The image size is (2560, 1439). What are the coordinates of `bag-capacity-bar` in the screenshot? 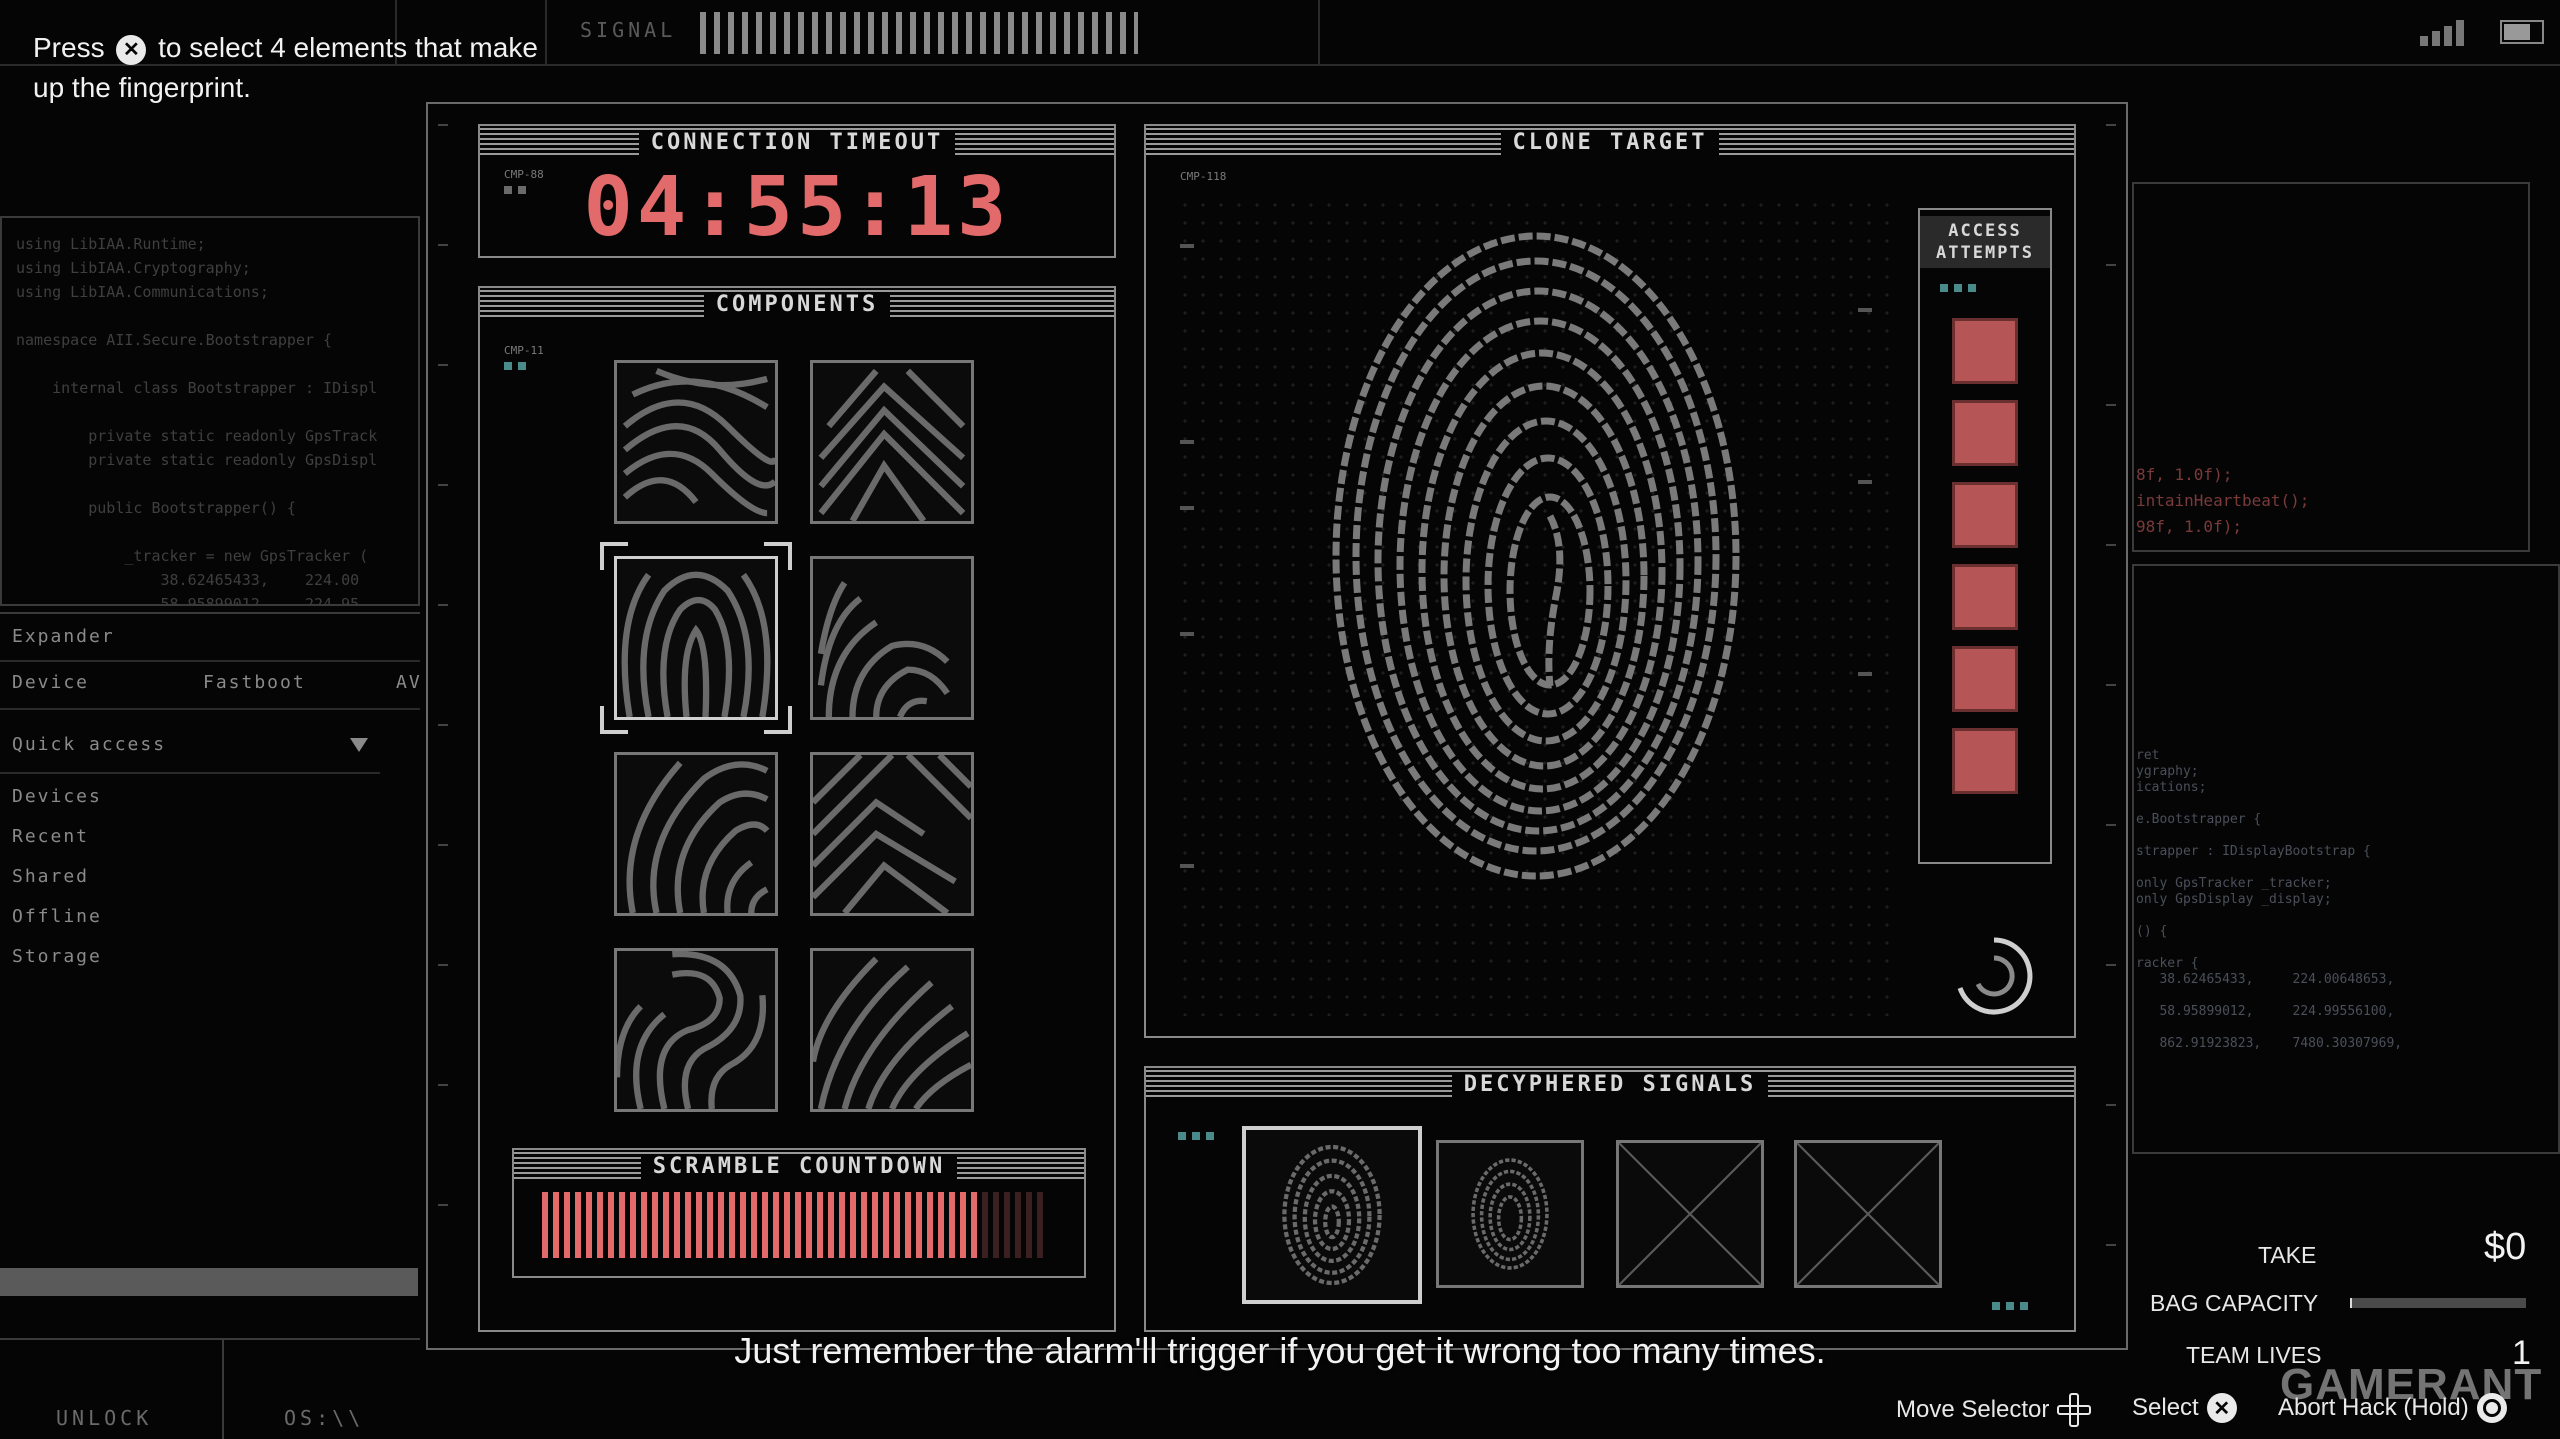 It's located at (2438, 1303).